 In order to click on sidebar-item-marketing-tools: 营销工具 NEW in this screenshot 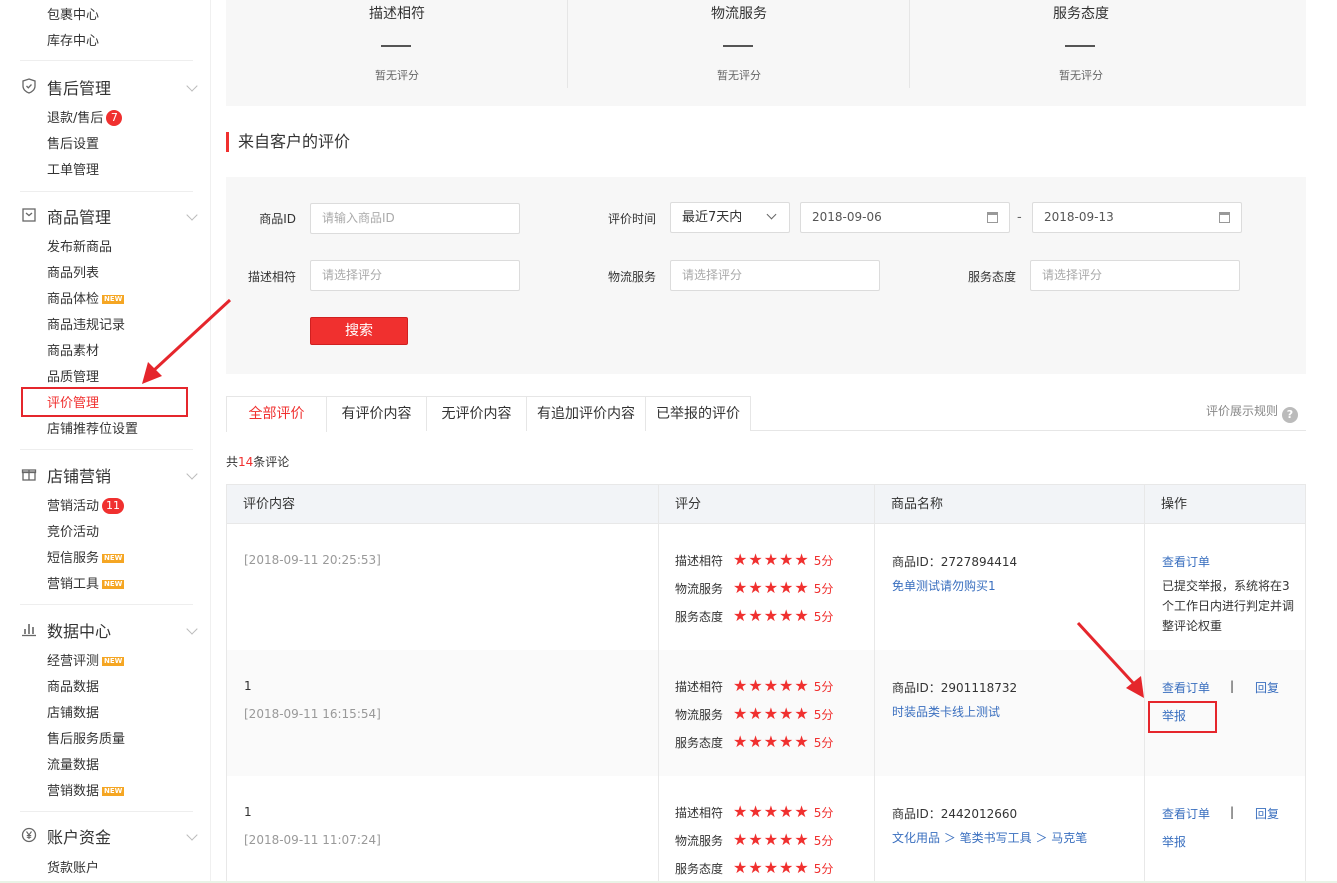, I will do `click(86, 582)`.